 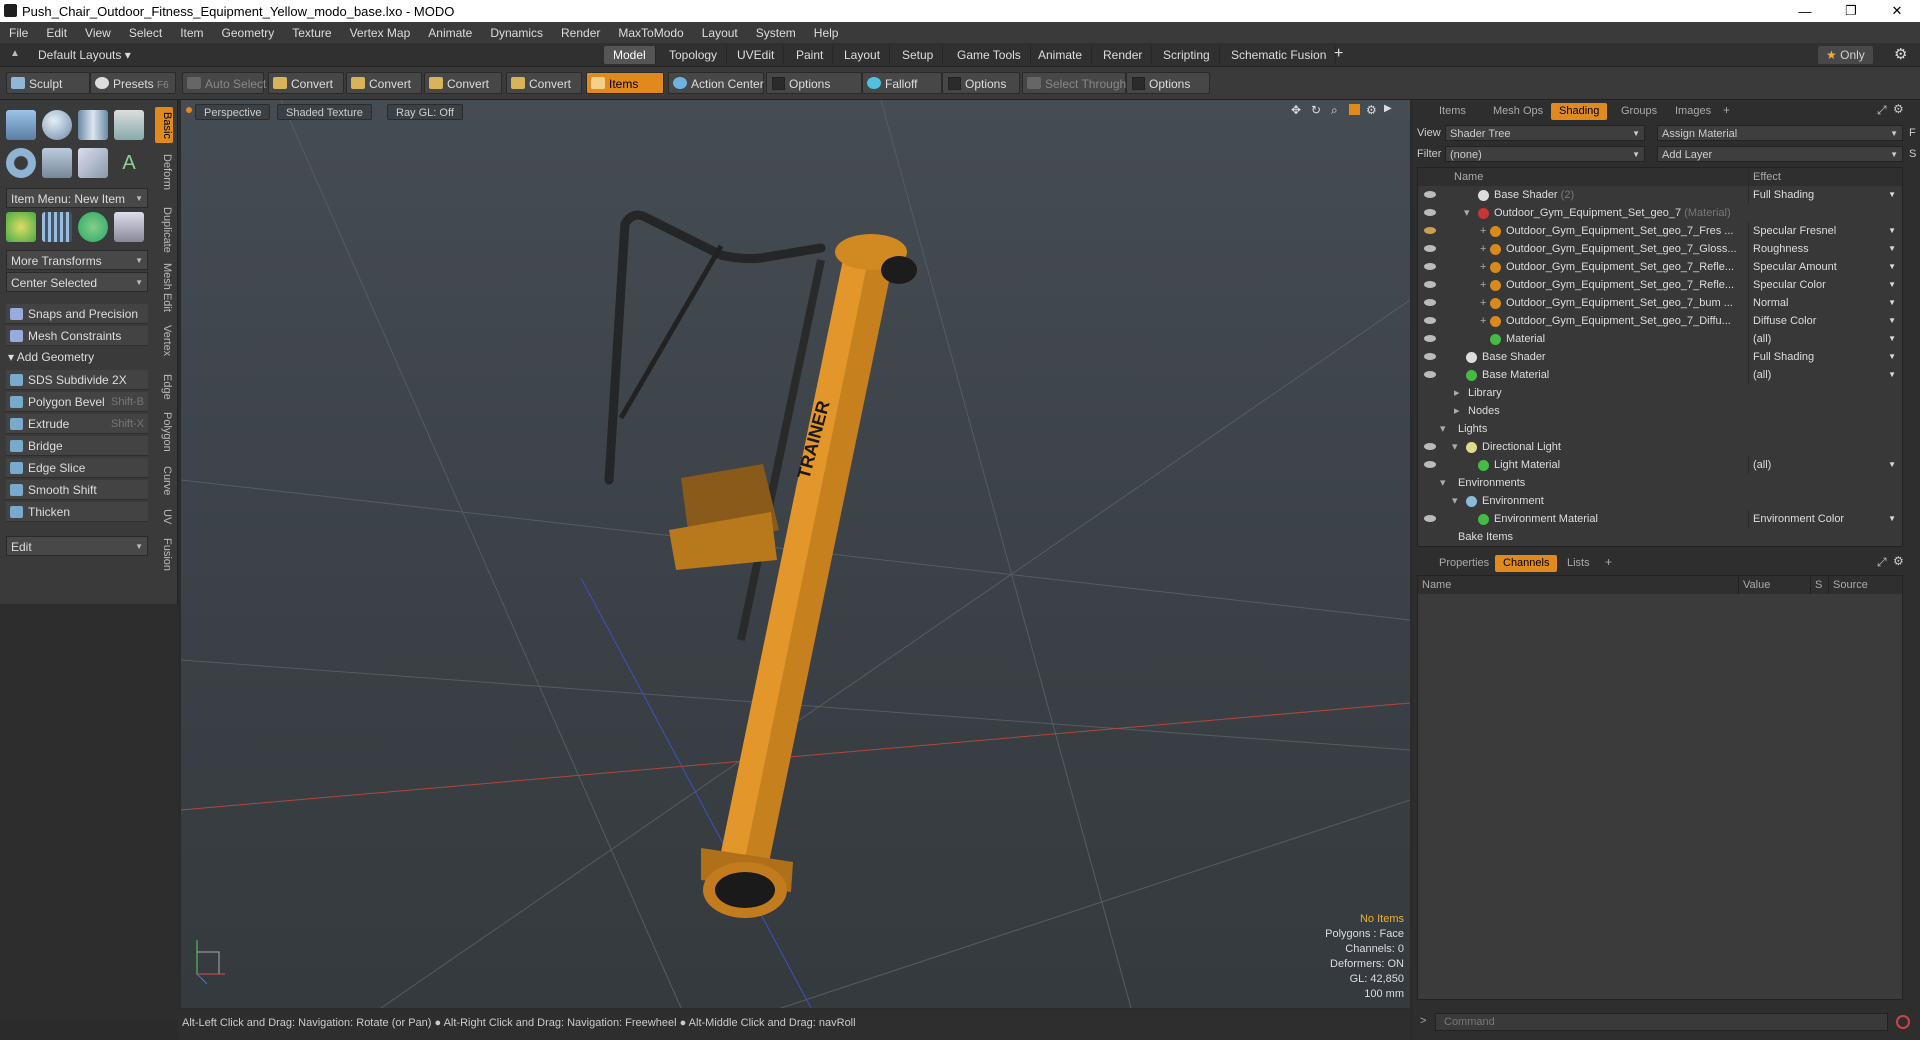 What do you see at coordinates (1823, 177) in the screenshot?
I see `col-effect: Effect` at bounding box center [1823, 177].